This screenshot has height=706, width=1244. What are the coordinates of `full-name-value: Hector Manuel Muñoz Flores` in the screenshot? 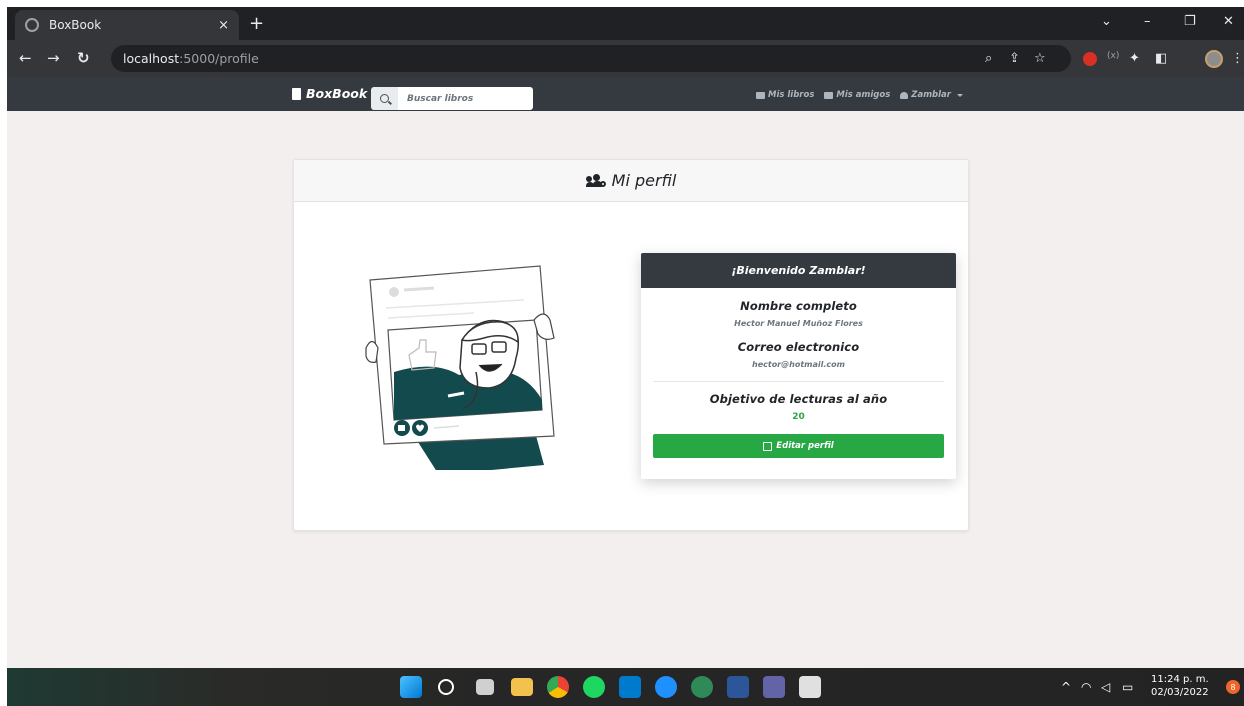 It's located at (798, 323).